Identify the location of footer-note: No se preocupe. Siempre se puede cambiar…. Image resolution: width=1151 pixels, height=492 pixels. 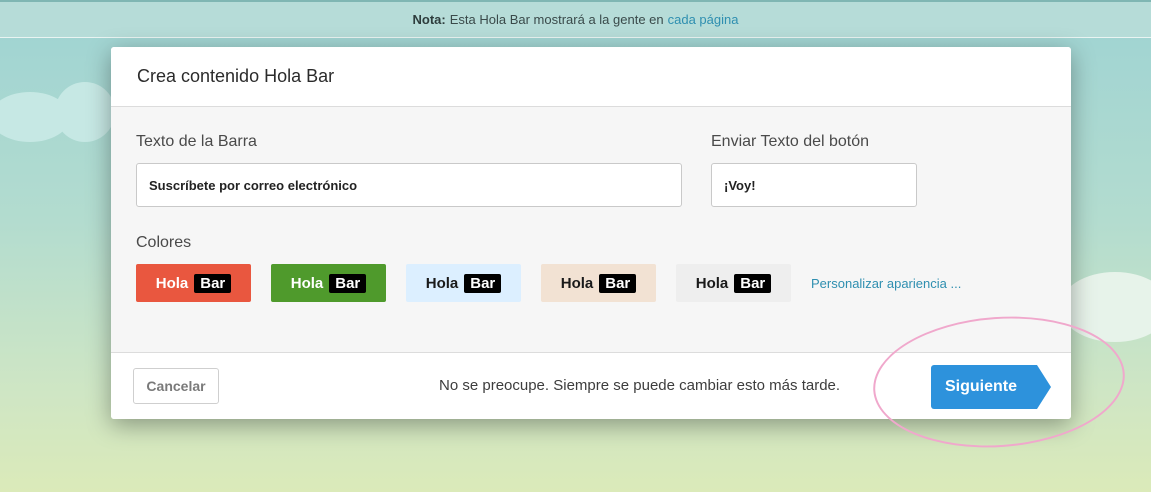
(640, 385).